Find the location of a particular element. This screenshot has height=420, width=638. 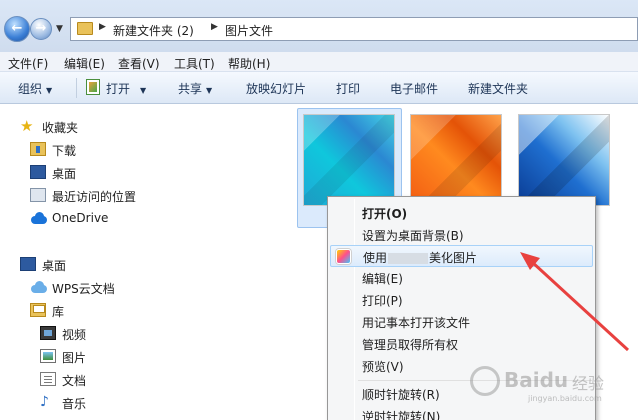

watermark-brand: Baidu is located at coordinates (536, 380).